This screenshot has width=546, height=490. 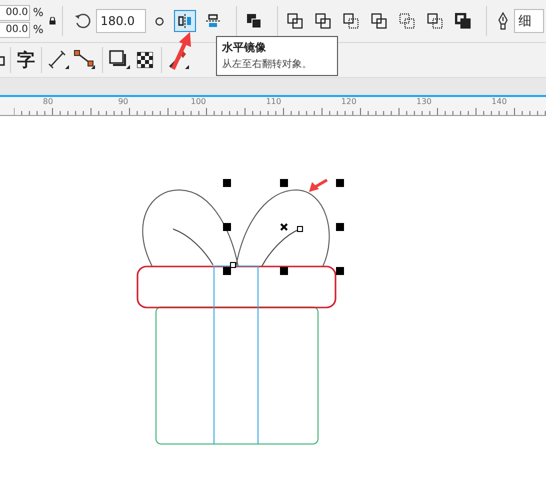 What do you see at coordinates (15, 30) in the screenshot?
I see `scale-y-field: 00.0` at bounding box center [15, 30].